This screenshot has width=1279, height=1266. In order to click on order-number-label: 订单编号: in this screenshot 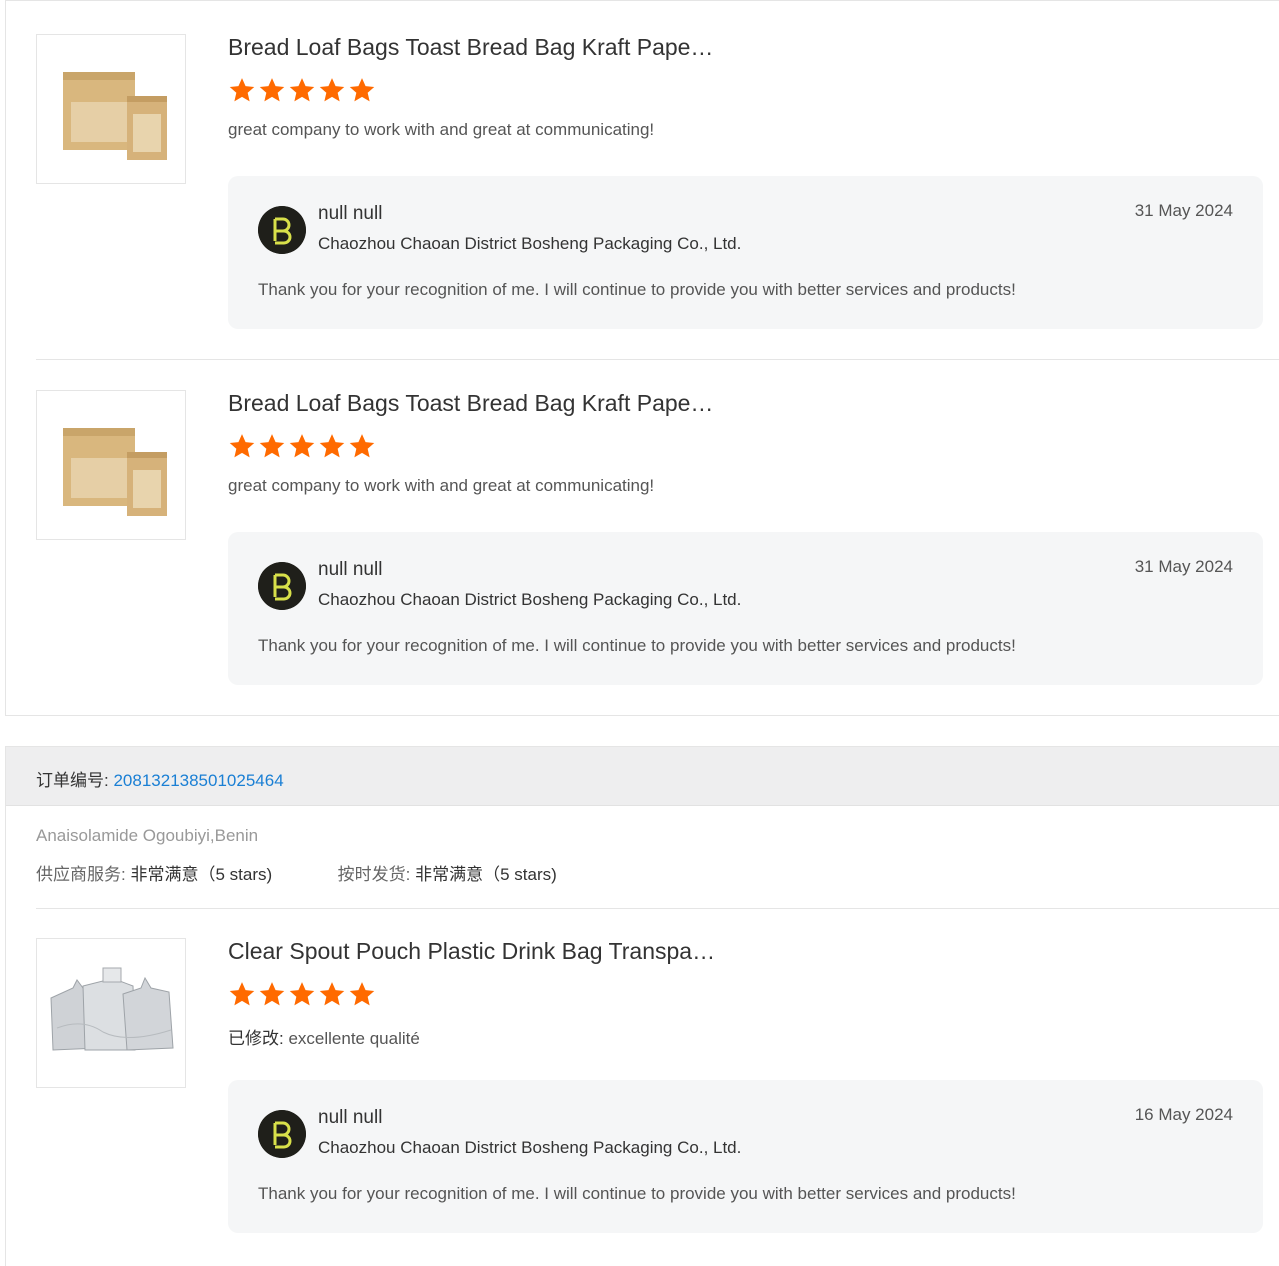, I will do `click(72, 780)`.